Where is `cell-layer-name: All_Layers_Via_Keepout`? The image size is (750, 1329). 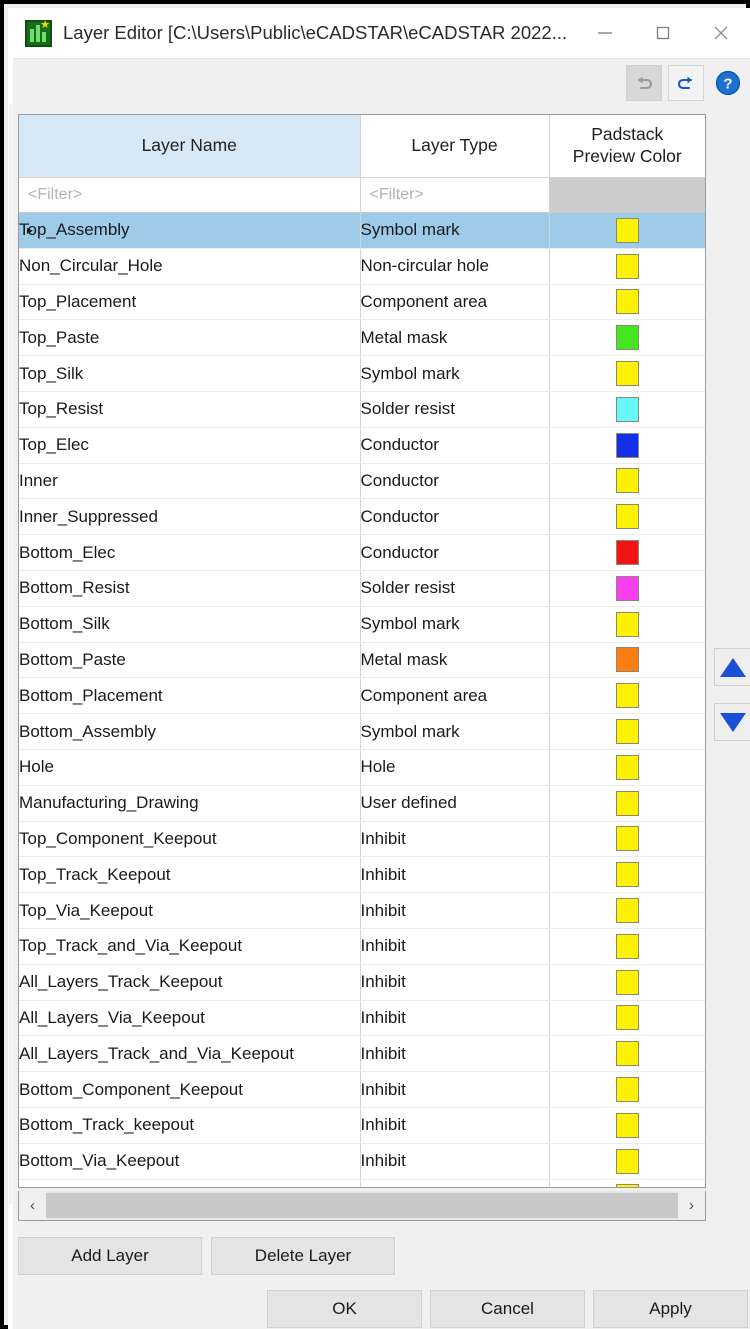 cell-layer-name: All_Layers_Via_Keepout is located at coordinates (190, 1018).